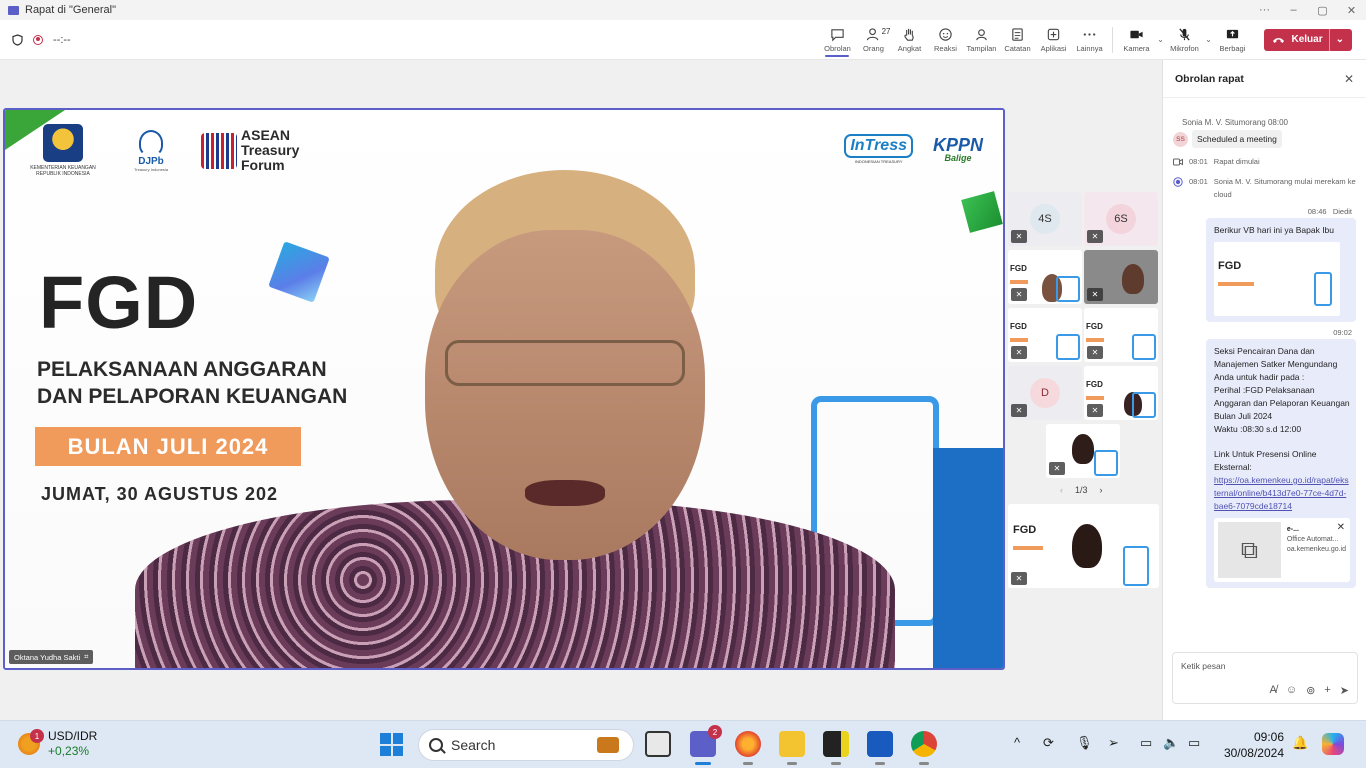 The width and height of the screenshot is (1366, 768). I want to click on file-explorer-icon, so click(792, 748).